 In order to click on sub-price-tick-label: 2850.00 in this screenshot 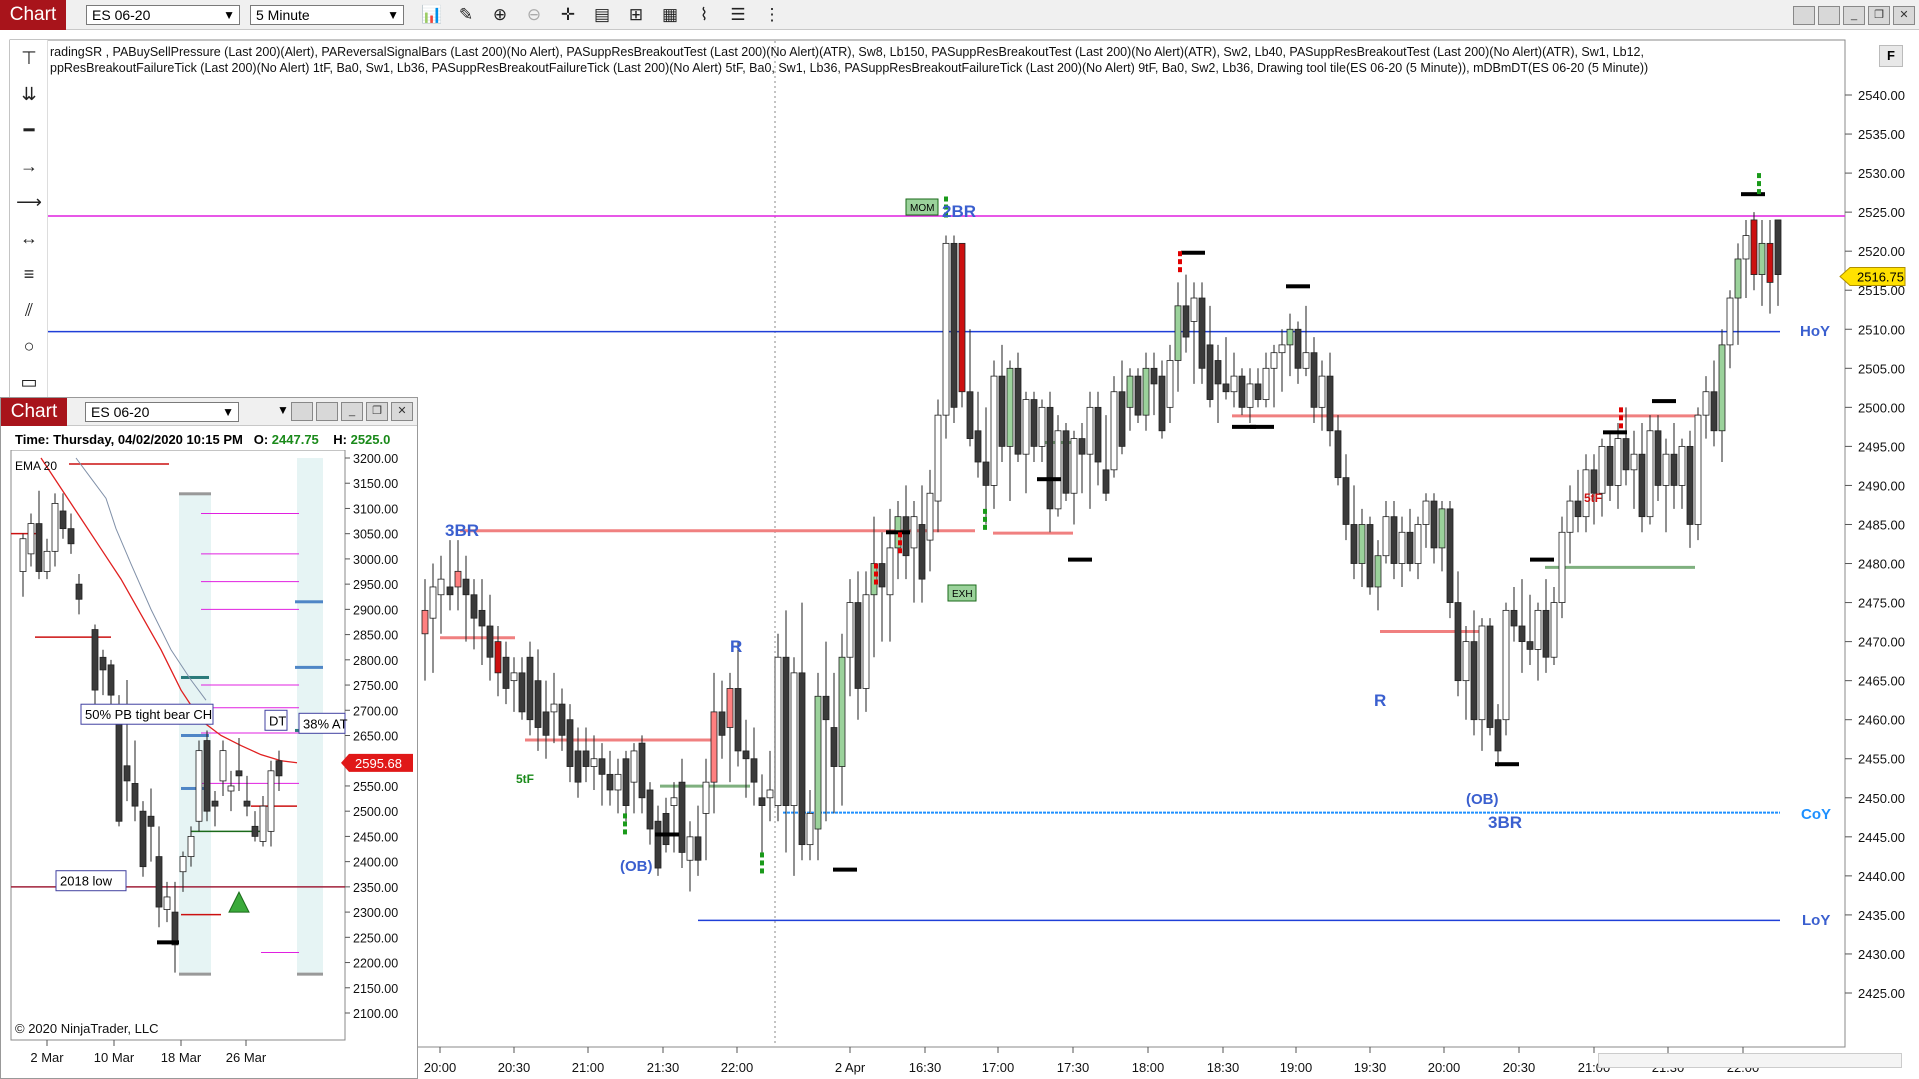, I will do `click(375, 636)`.